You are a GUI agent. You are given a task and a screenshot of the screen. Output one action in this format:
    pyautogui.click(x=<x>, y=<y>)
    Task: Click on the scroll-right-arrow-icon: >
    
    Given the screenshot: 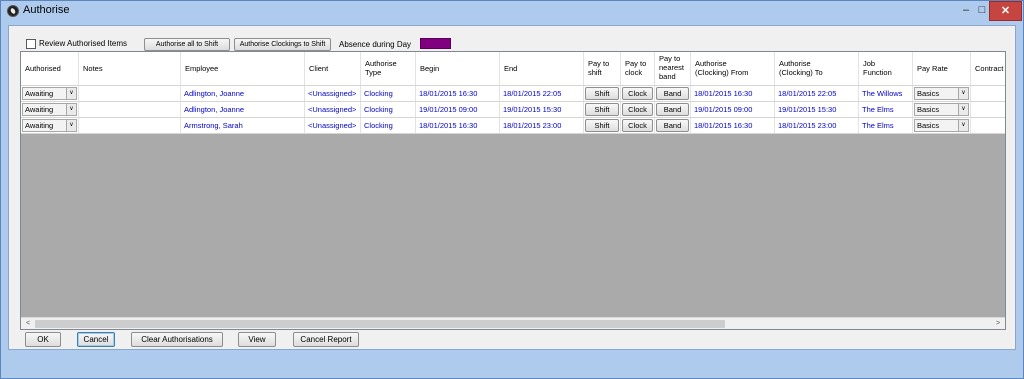 What is the action you would take?
    pyautogui.click(x=998, y=324)
    